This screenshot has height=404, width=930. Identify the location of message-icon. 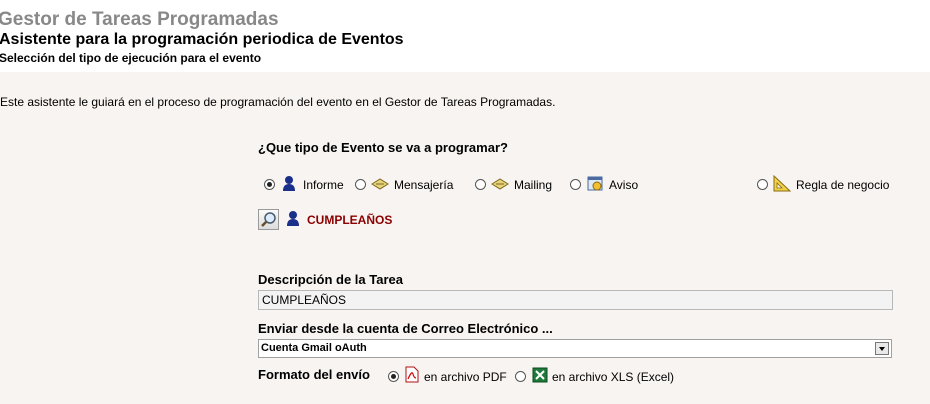
(380, 184).